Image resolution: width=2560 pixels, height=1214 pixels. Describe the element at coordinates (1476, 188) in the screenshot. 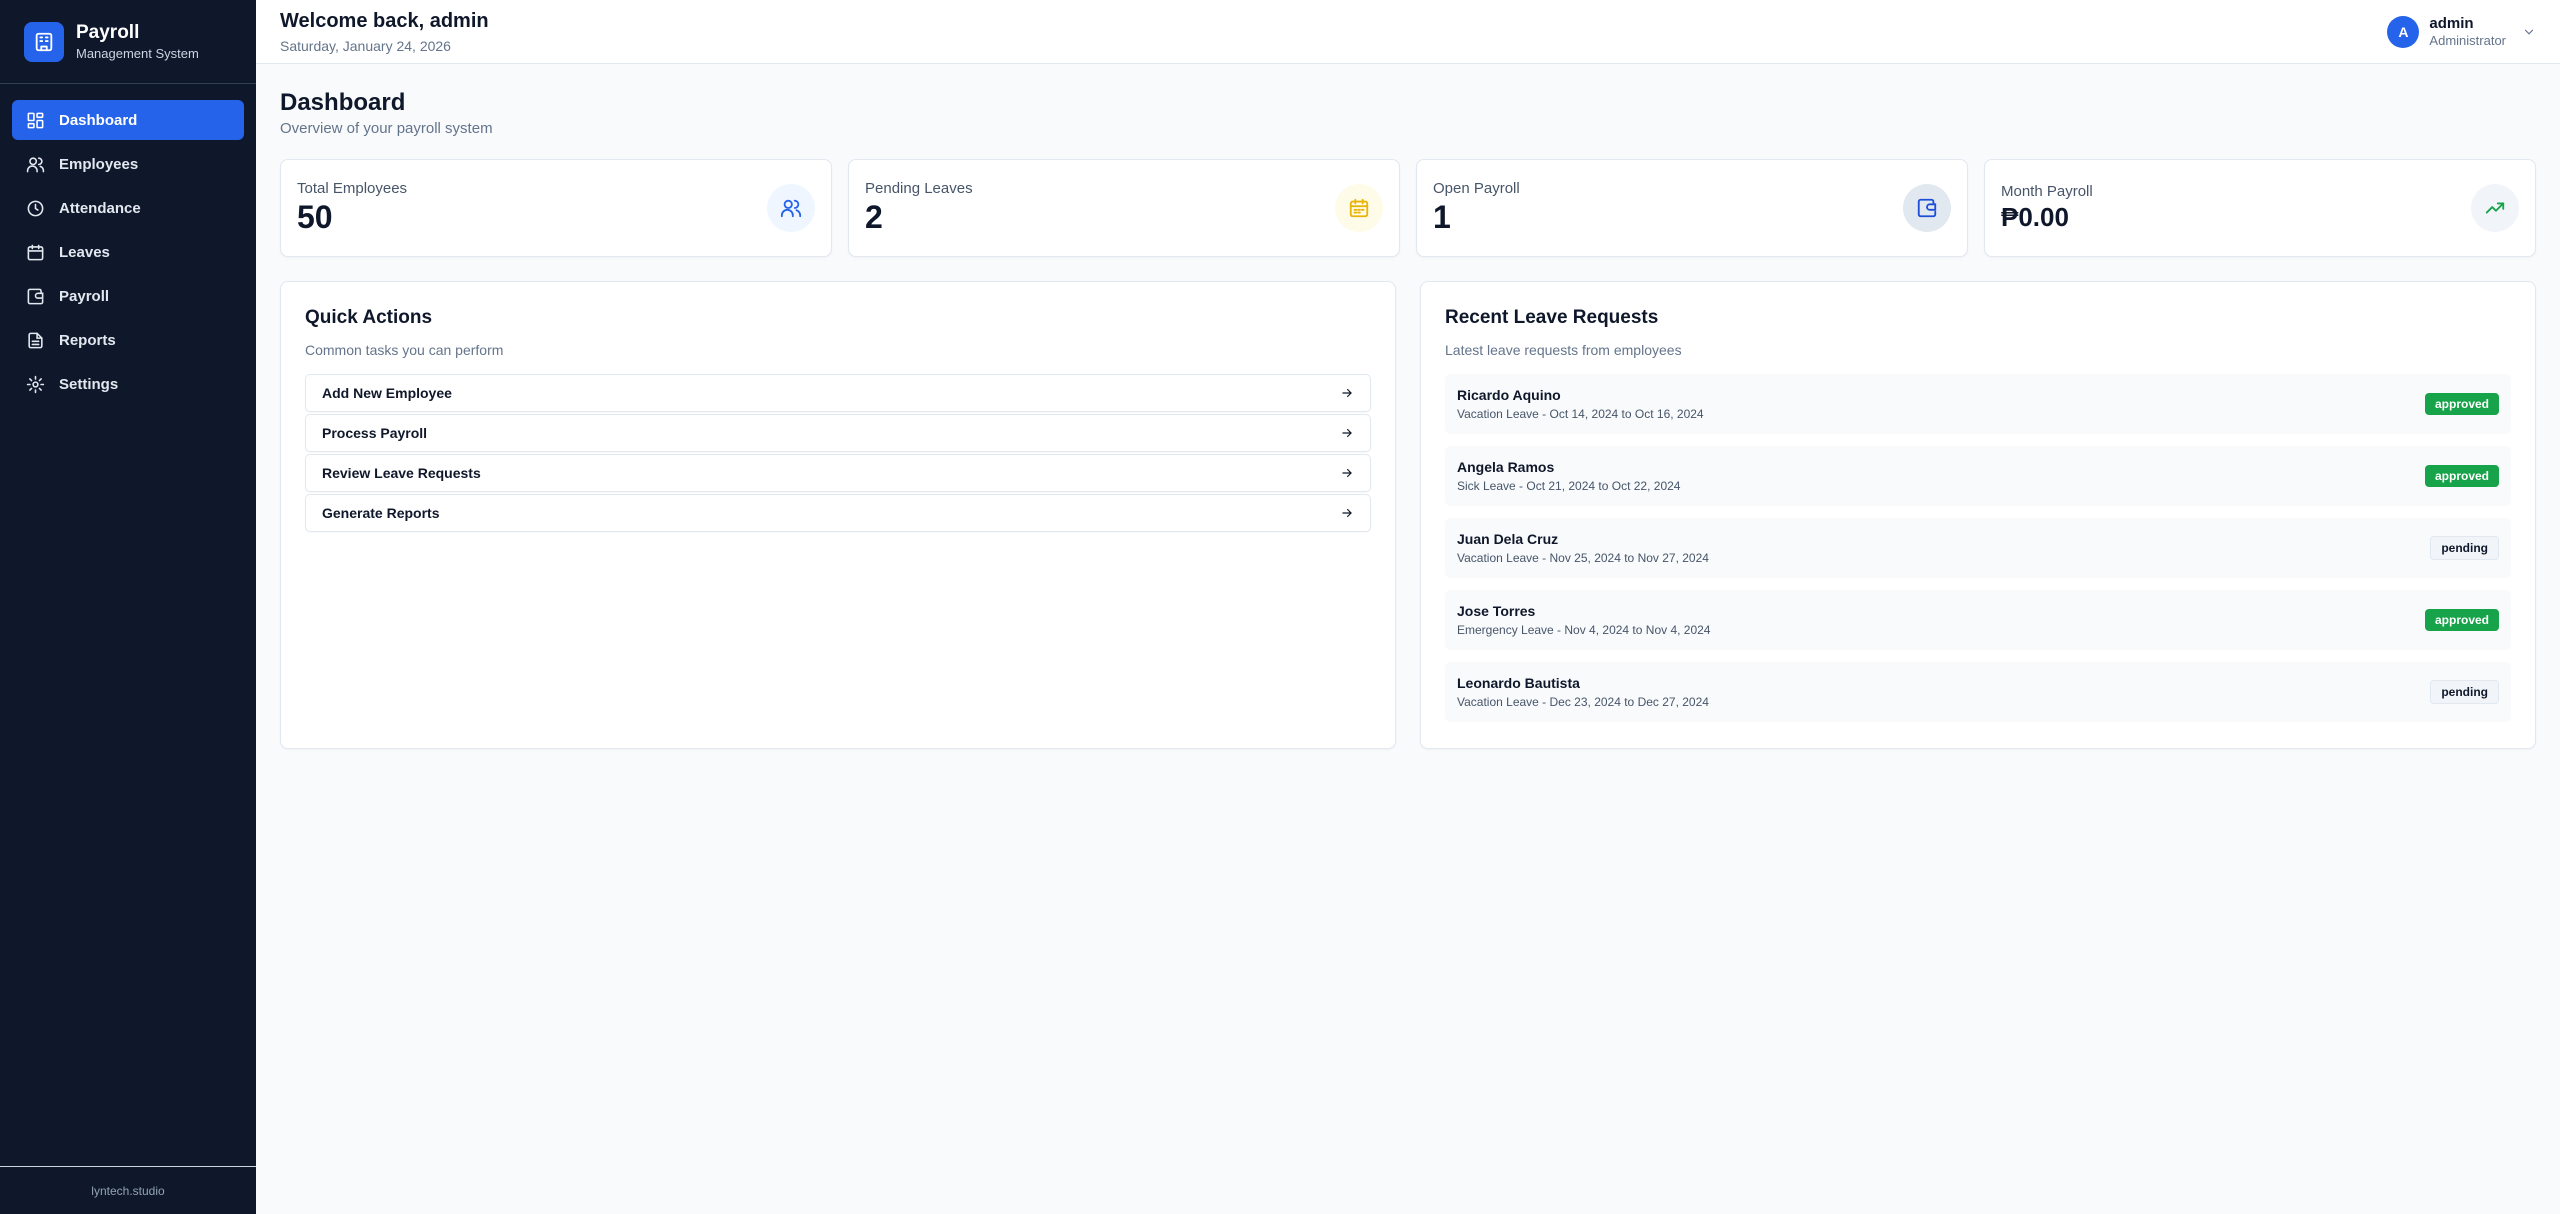

I see `stat-label: Open Payroll` at that location.